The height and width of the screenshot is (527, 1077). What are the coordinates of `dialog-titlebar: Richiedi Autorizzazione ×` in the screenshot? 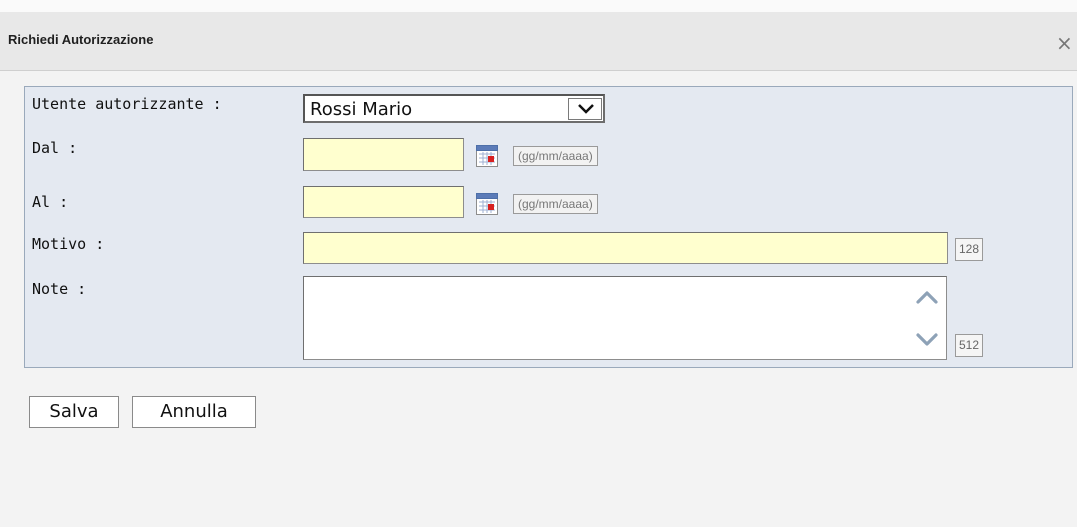 It's located at (538, 41).